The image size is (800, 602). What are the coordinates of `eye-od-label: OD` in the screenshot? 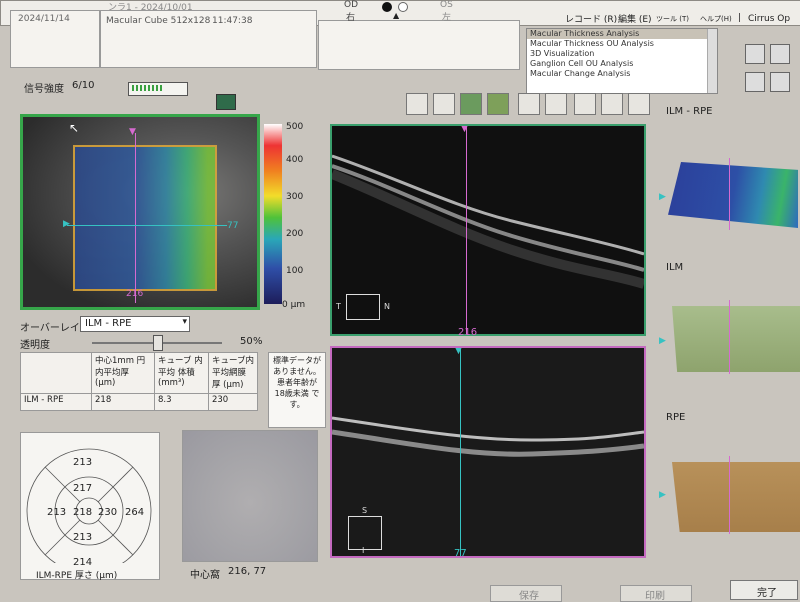 It's located at (351, 5).